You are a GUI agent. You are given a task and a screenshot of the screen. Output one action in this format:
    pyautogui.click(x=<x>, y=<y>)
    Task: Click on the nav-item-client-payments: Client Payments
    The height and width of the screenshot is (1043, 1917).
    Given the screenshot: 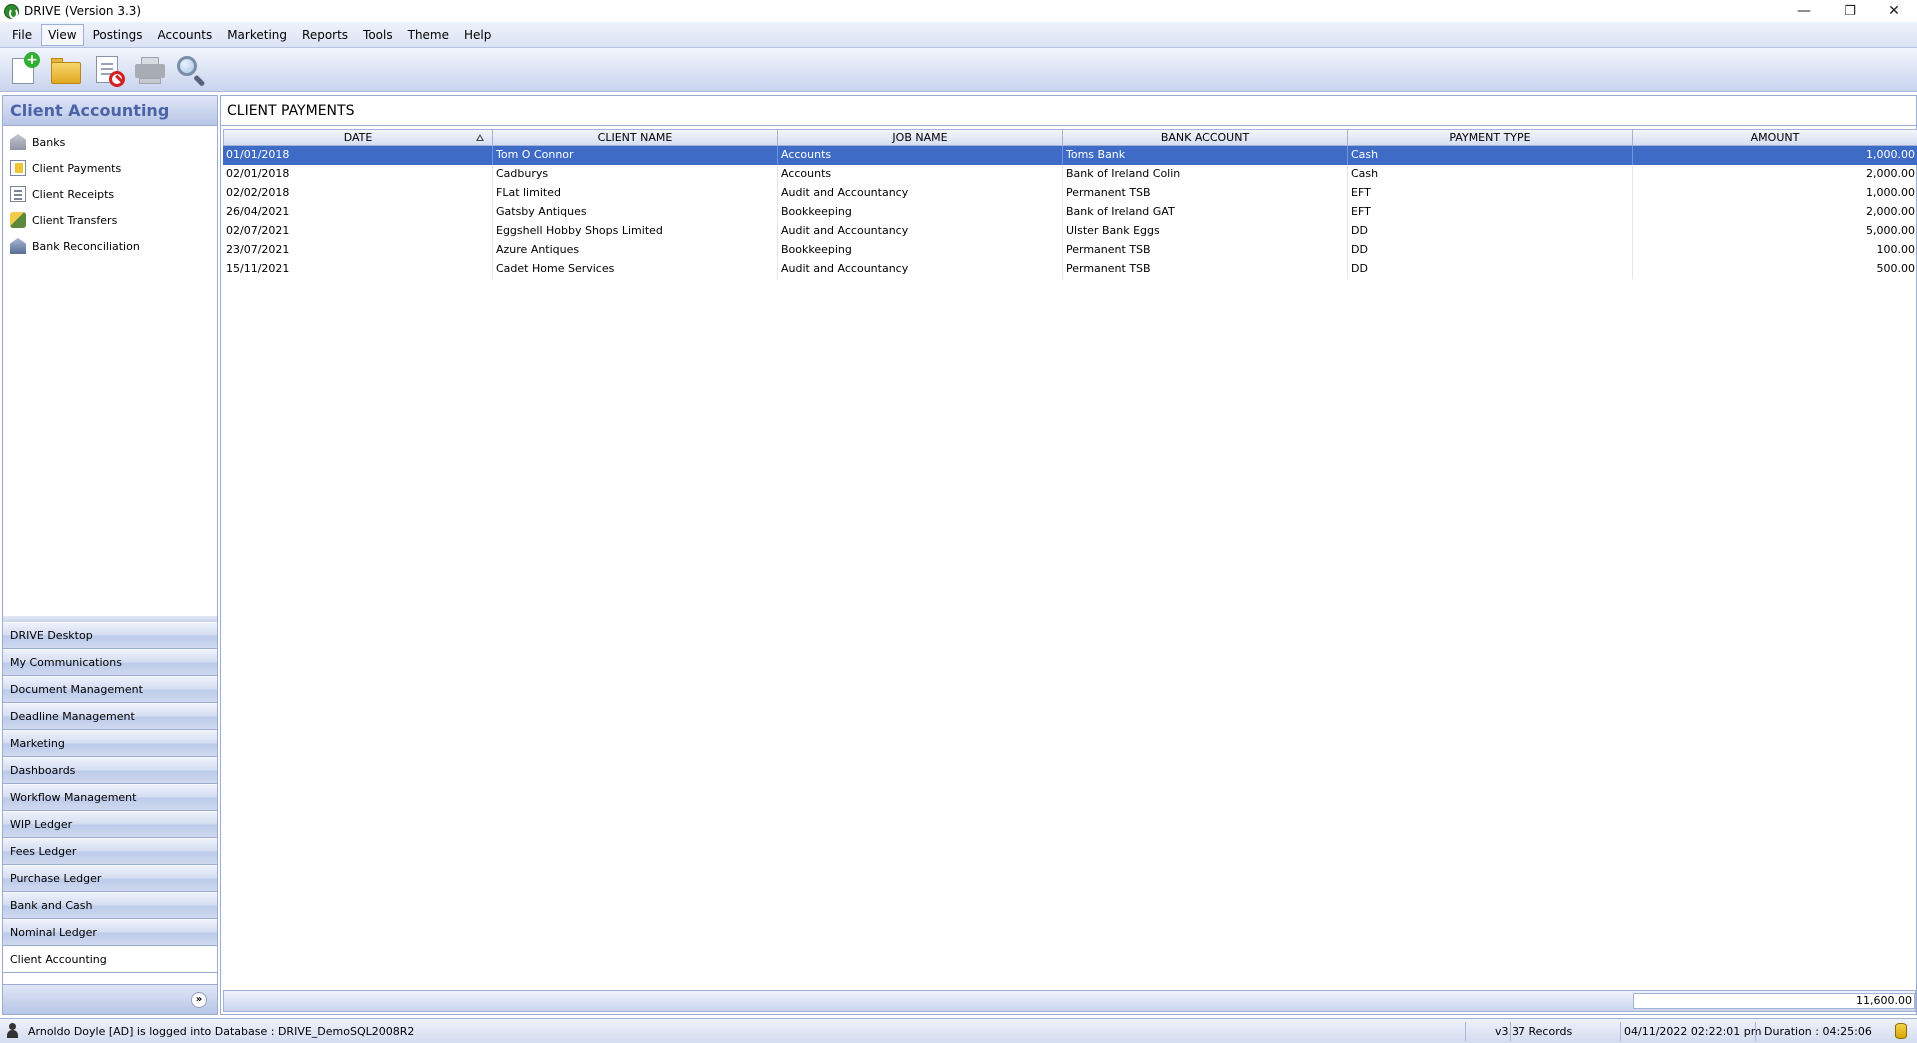 What is the action you would take?
    pyautogui.click(x=110, y=168)
    